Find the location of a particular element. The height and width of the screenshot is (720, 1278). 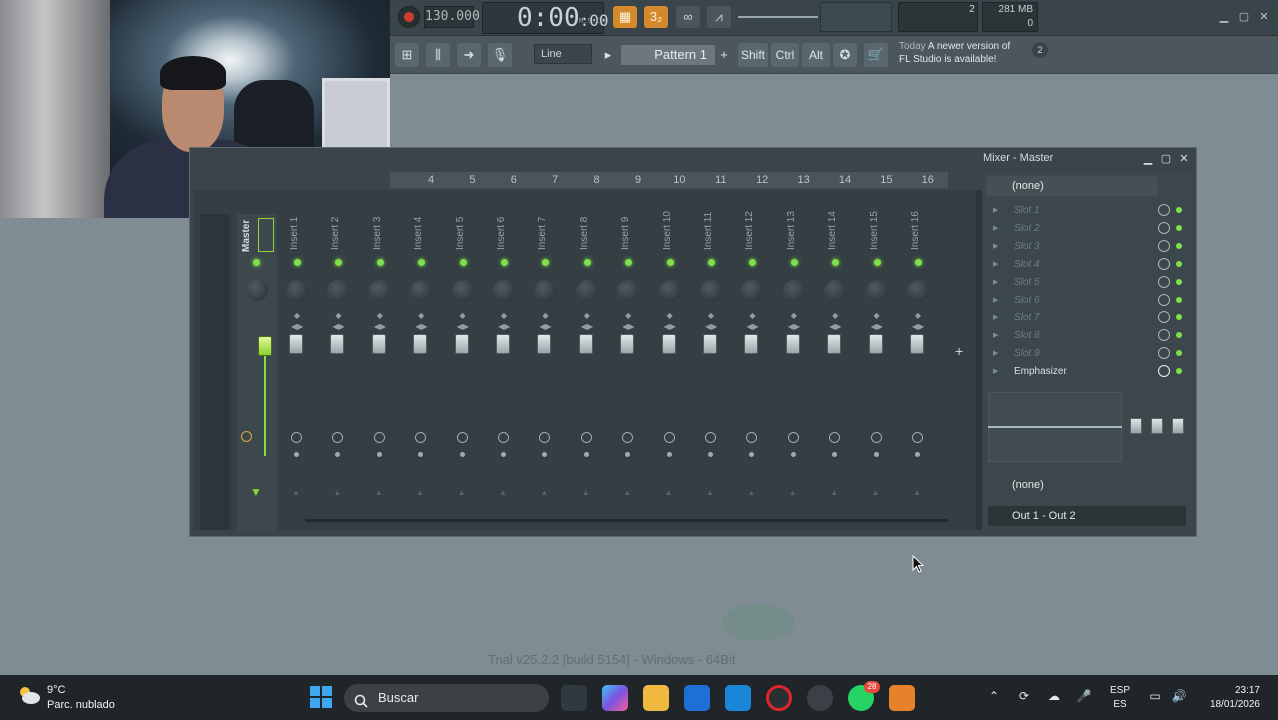

song-time-display: 0:00:00 M:S:CS is located at coordinates (545, 18).